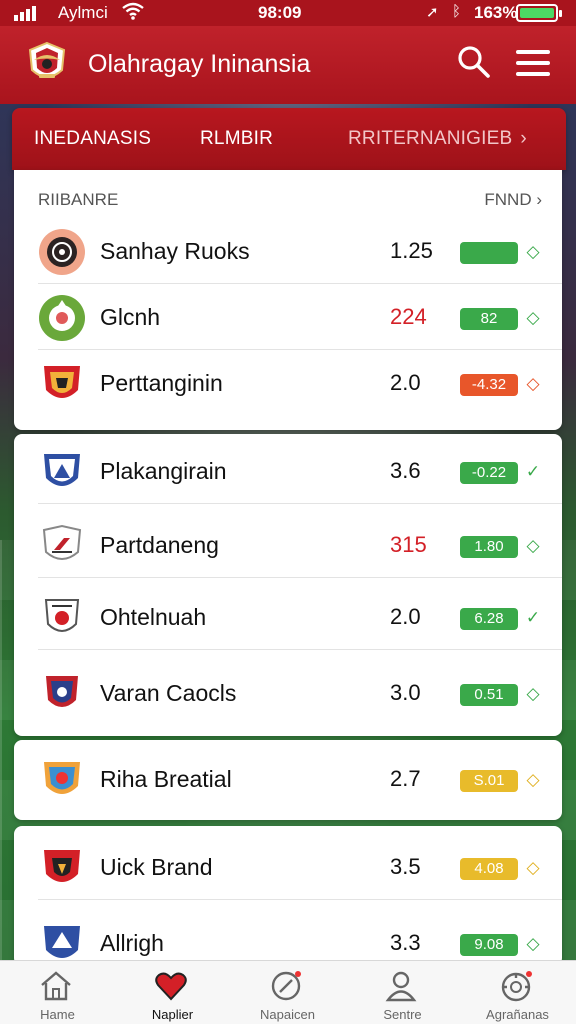  I want to click on change-badge: 1.80, so click(489, 547).